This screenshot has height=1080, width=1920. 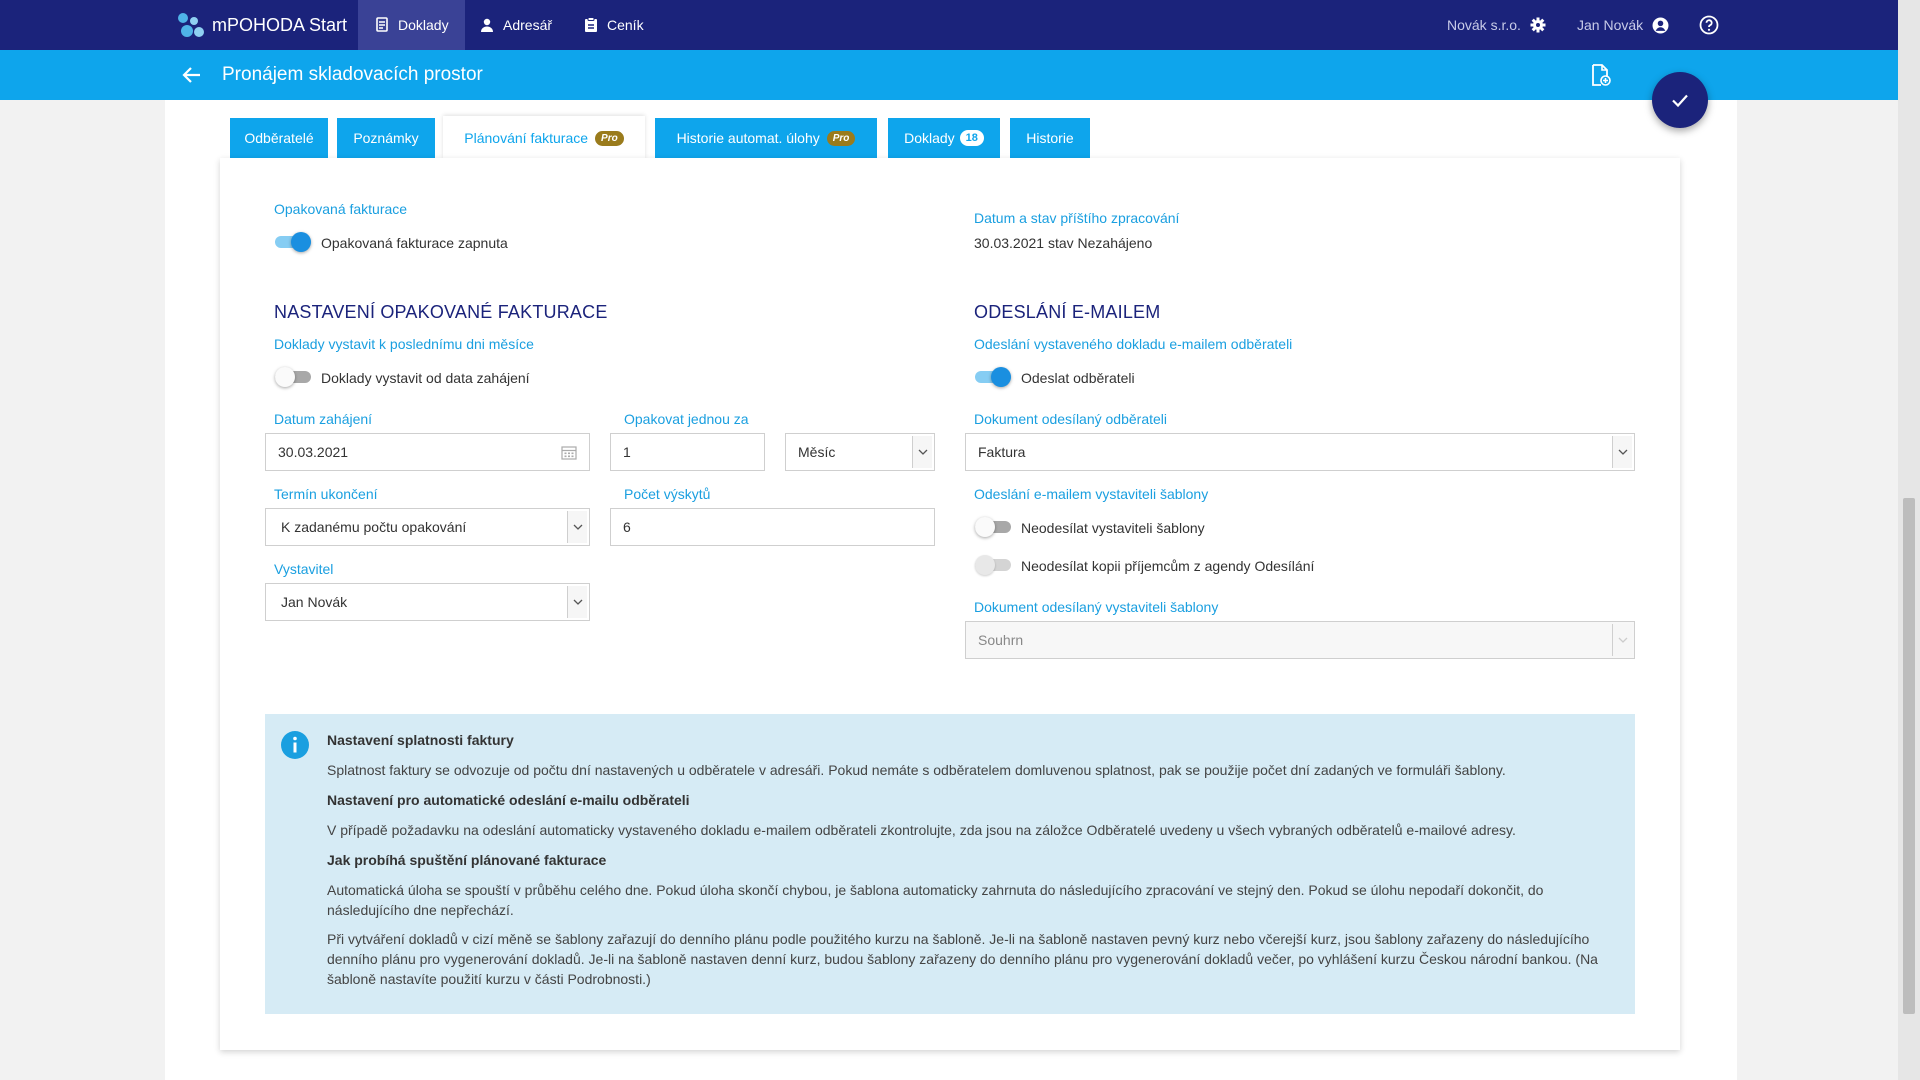 I want to click on nav-item-adresar: Adresář, so click(x=515, y=25).